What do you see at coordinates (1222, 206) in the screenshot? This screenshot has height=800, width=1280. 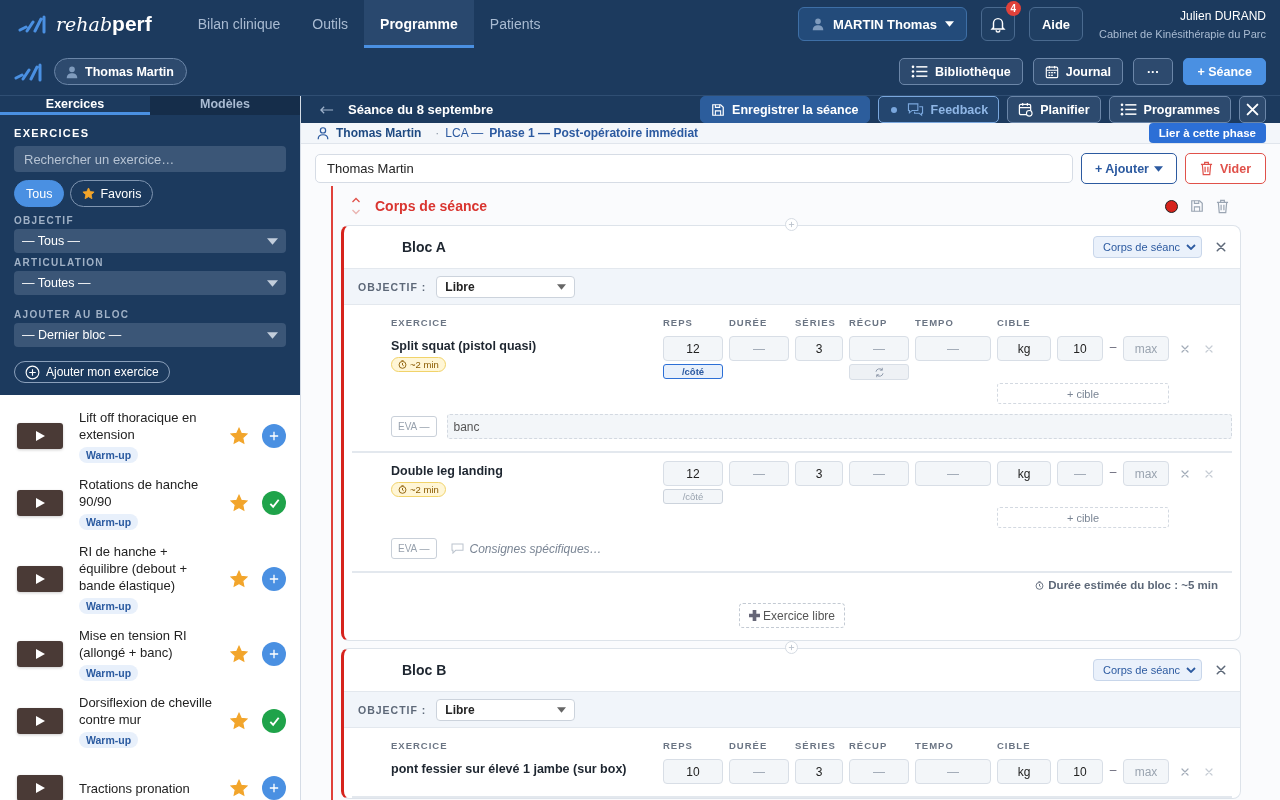 I see `trash-icon` at bounding box center [1222, 206].